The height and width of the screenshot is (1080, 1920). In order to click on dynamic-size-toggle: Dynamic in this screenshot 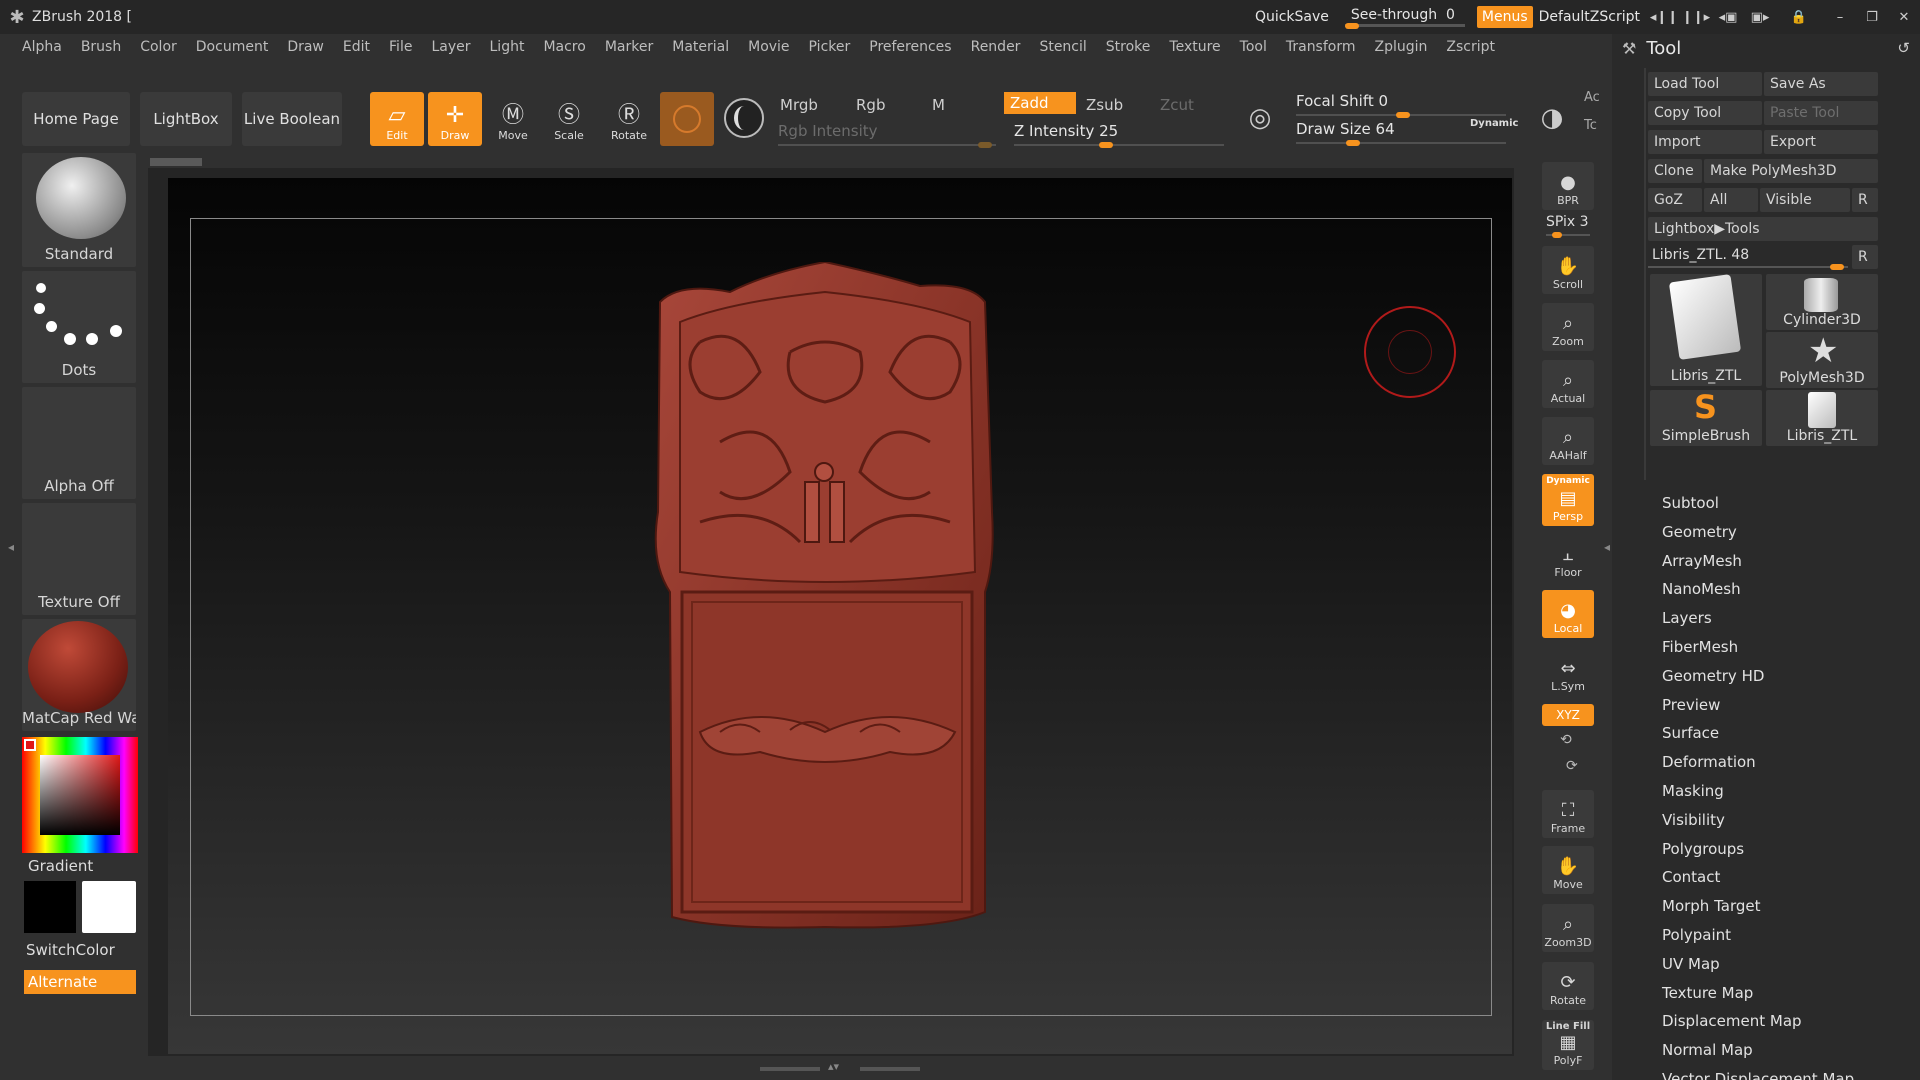, I will do `click(1494, 123)`.